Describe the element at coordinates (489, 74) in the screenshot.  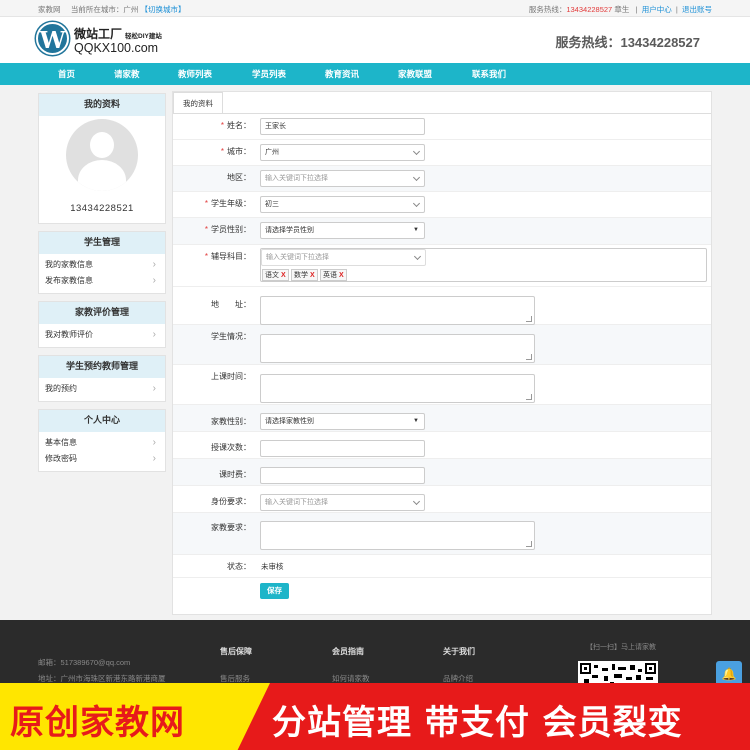
I see `nav-contact: 联系我们` at that location.